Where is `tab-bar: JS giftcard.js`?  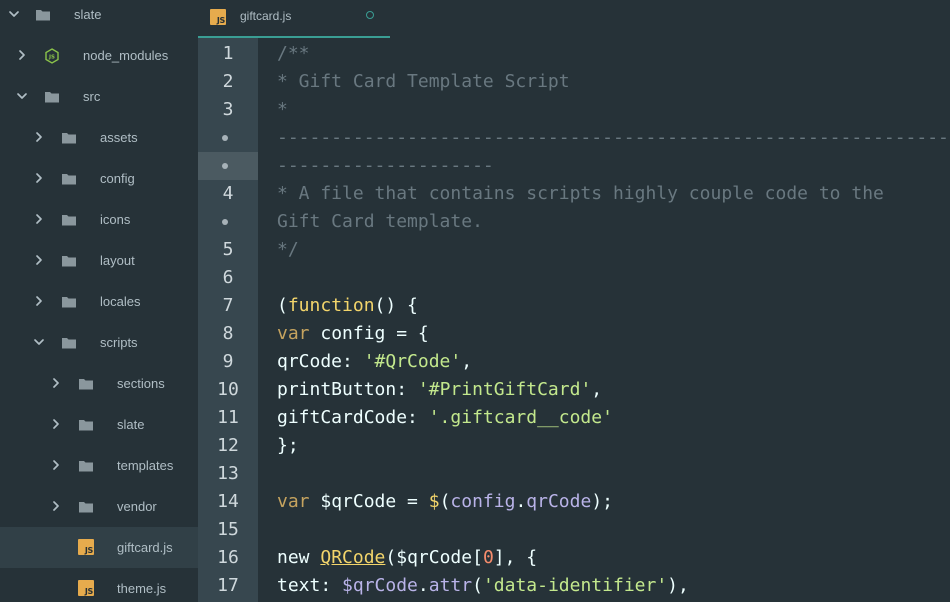 tab-bar: JS giftcard.js is located at coordinates (574, 19).